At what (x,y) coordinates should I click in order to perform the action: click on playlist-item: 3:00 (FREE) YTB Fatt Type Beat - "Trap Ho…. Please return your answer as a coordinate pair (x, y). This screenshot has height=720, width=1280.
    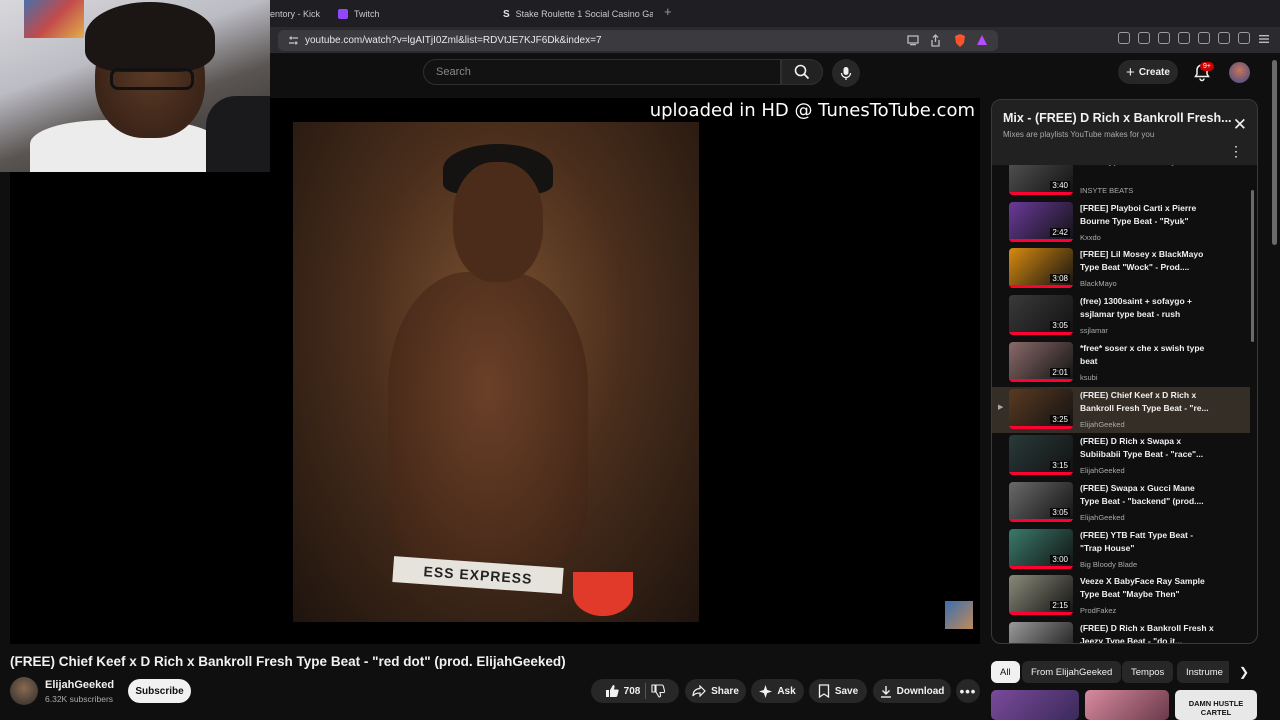
    Looking at the image, I should click on (1121, 550).